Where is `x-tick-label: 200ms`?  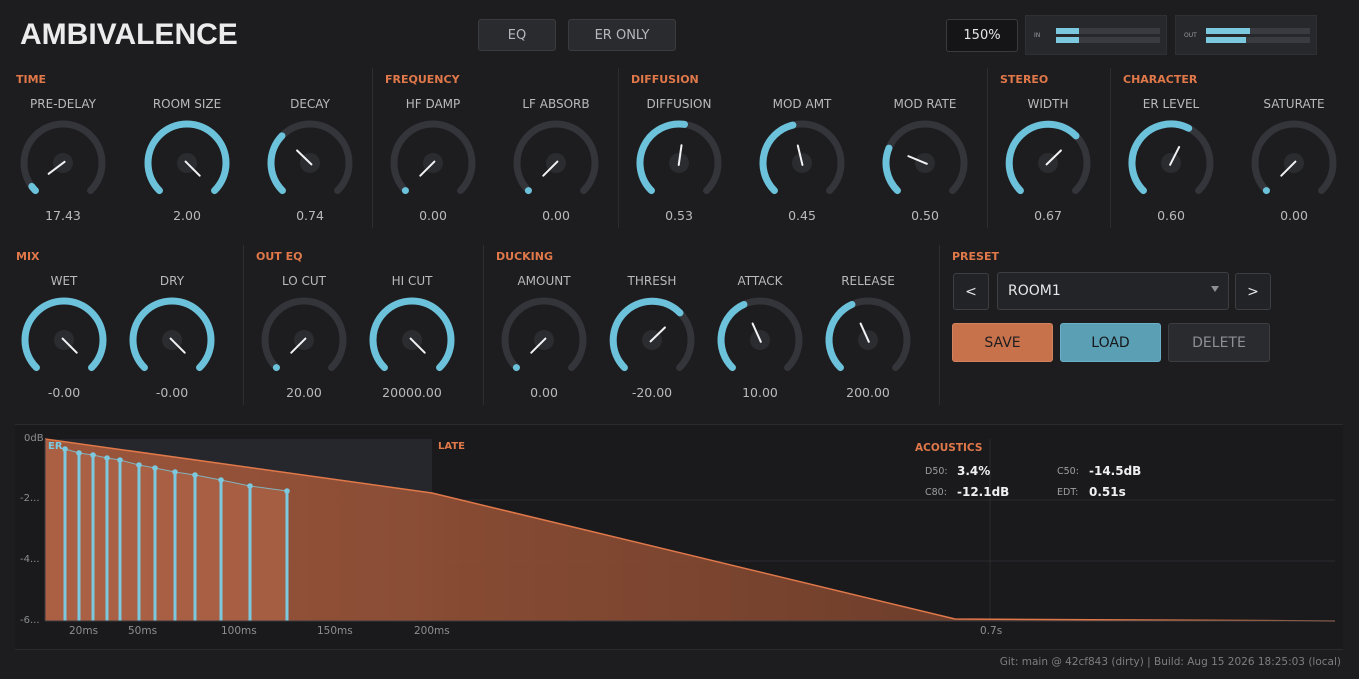 x-tick-label: 200ms is located at coordinates (432, 631).